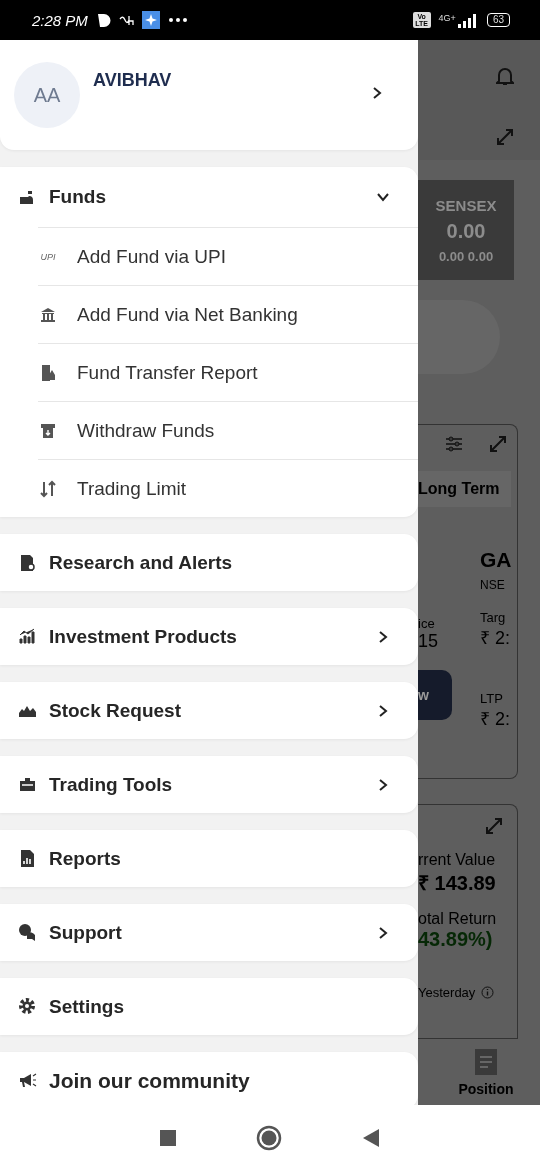 Image resolution: width=540 pixels, height=1170 pixels. I want to click on submenu-item: Fund Transfer Report, so click(228, 372).